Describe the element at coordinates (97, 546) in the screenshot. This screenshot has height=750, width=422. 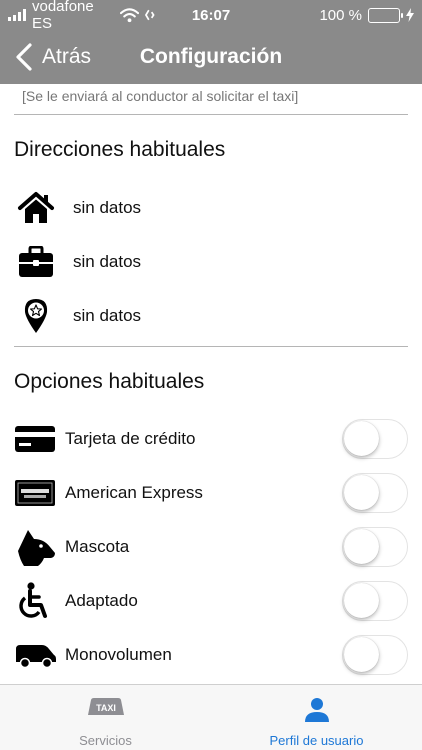
I see `option-label: Mascota` at that location.